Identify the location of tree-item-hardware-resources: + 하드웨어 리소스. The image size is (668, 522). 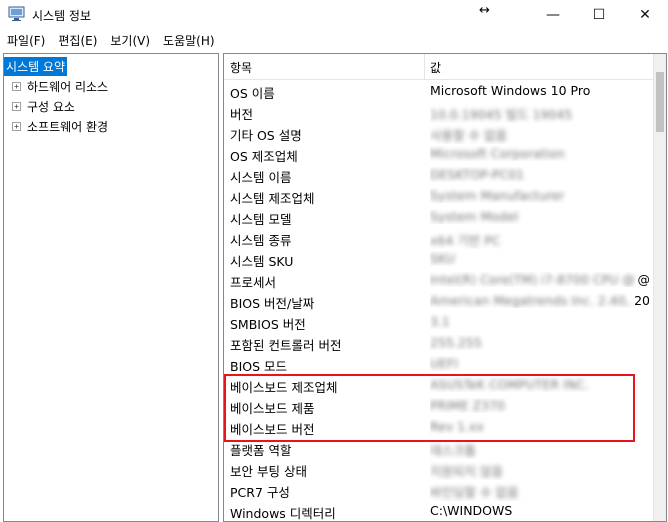
(57, 86).